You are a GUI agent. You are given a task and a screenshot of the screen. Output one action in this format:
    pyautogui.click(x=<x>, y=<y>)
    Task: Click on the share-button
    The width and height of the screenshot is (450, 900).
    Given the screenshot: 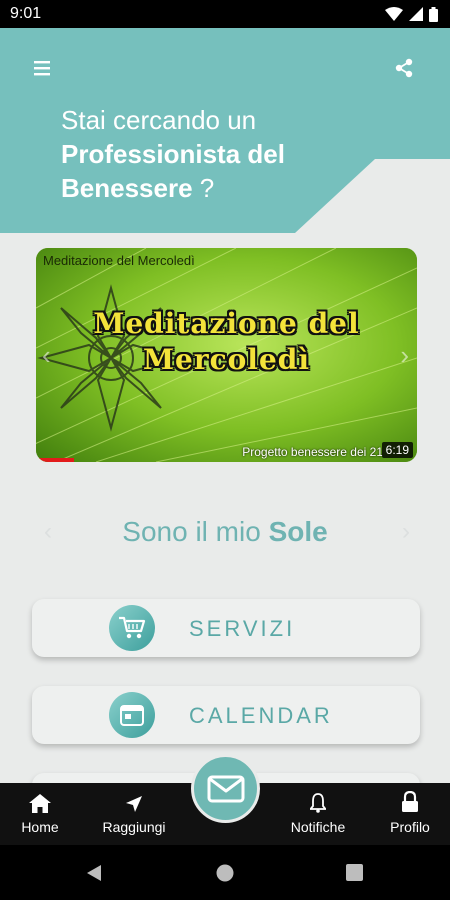 What is the action you would take?
    pyautogui.click(x=404, y=68)
    